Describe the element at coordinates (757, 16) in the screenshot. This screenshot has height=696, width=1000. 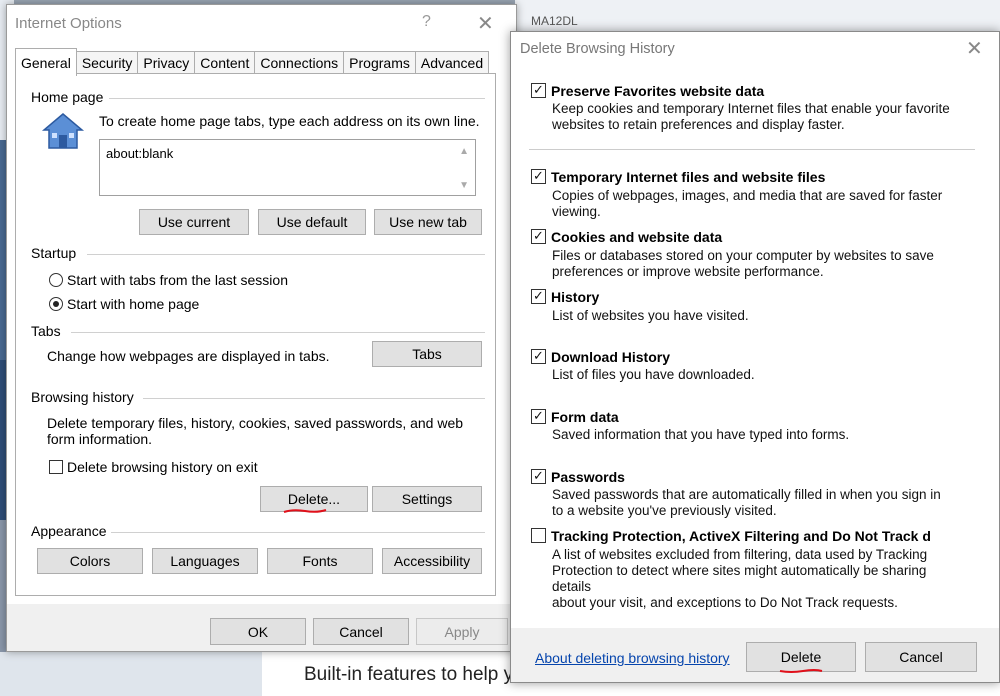
I see `background-window-strip` at that location.